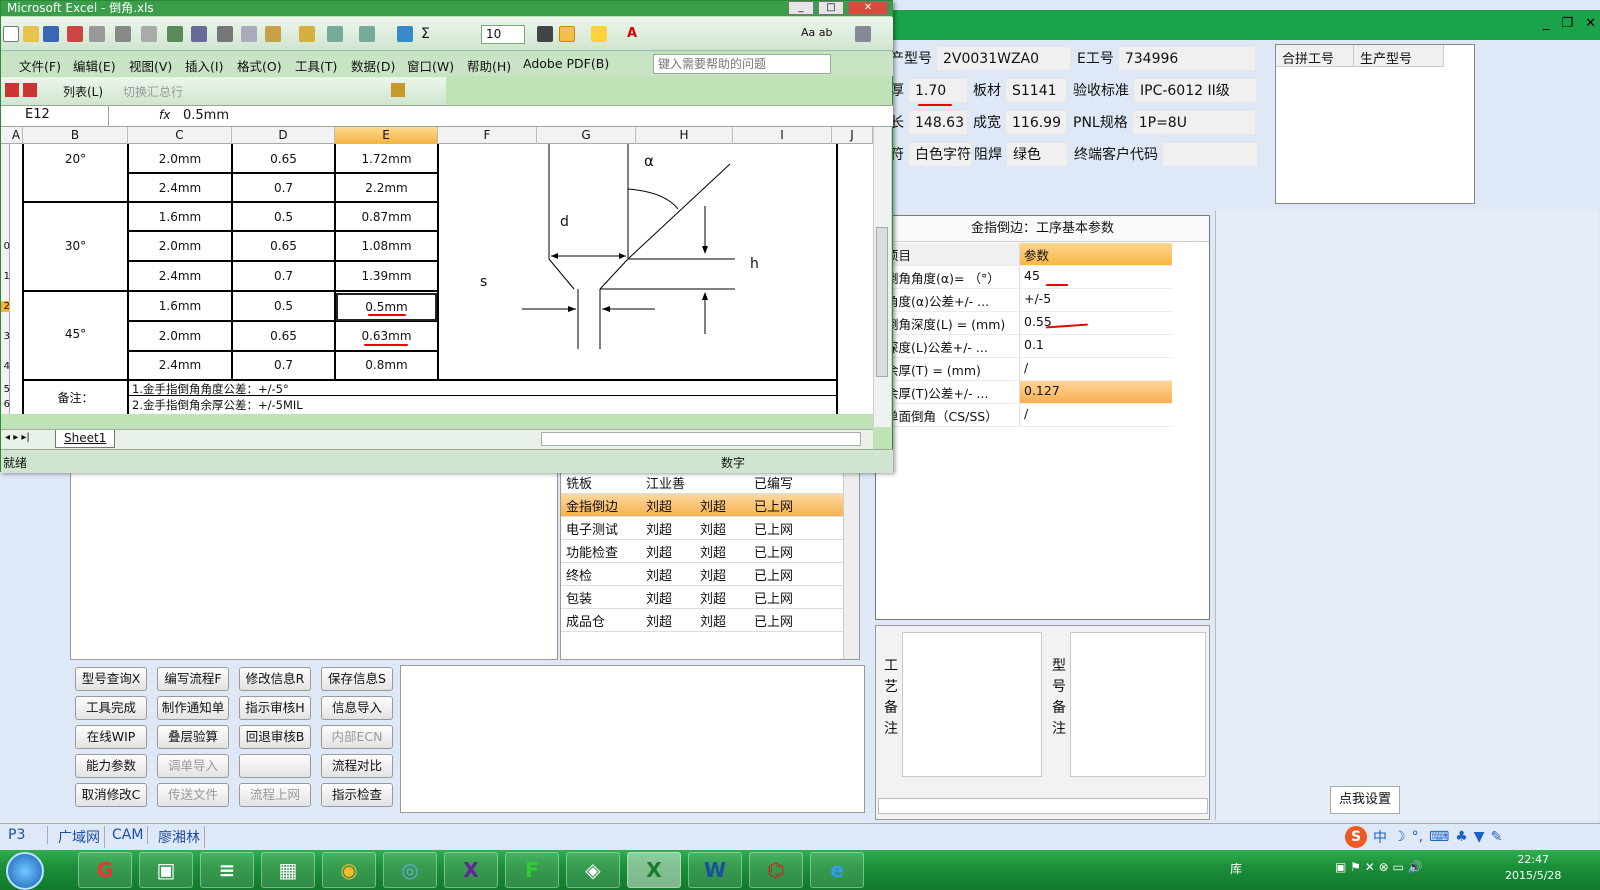 Image resolution: width=1600 pixels, height=890 pixels. What do you see at coordinates (532, 870) in the screenshot?
I see `taskbar-f-app-icon: F` at bounding box center [532, 870].